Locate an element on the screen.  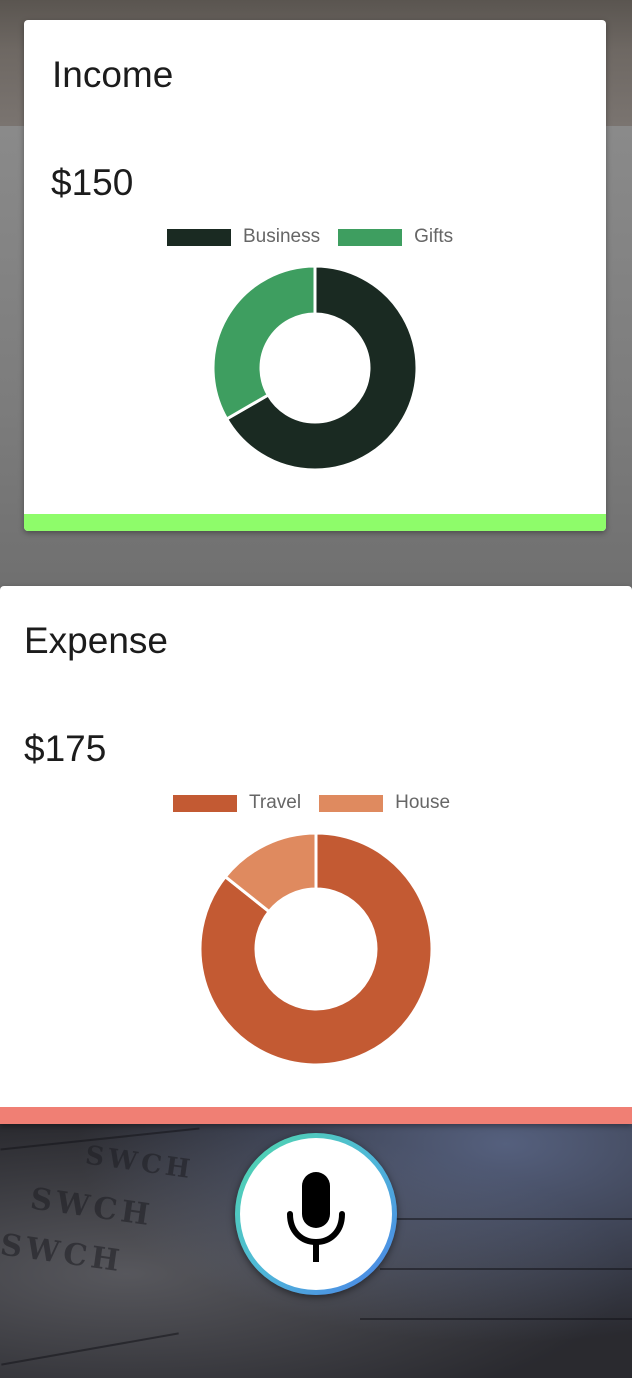
legend-item-house: House is located at coordinates (384, 803).